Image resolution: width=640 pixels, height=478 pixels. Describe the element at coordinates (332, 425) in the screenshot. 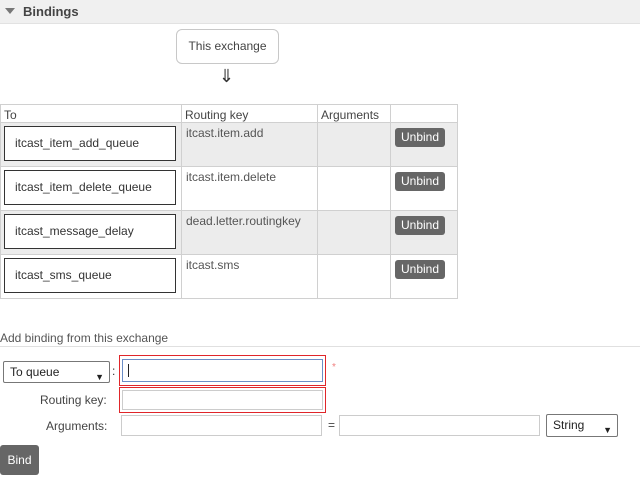

I see `equals-sign: =` at that location.